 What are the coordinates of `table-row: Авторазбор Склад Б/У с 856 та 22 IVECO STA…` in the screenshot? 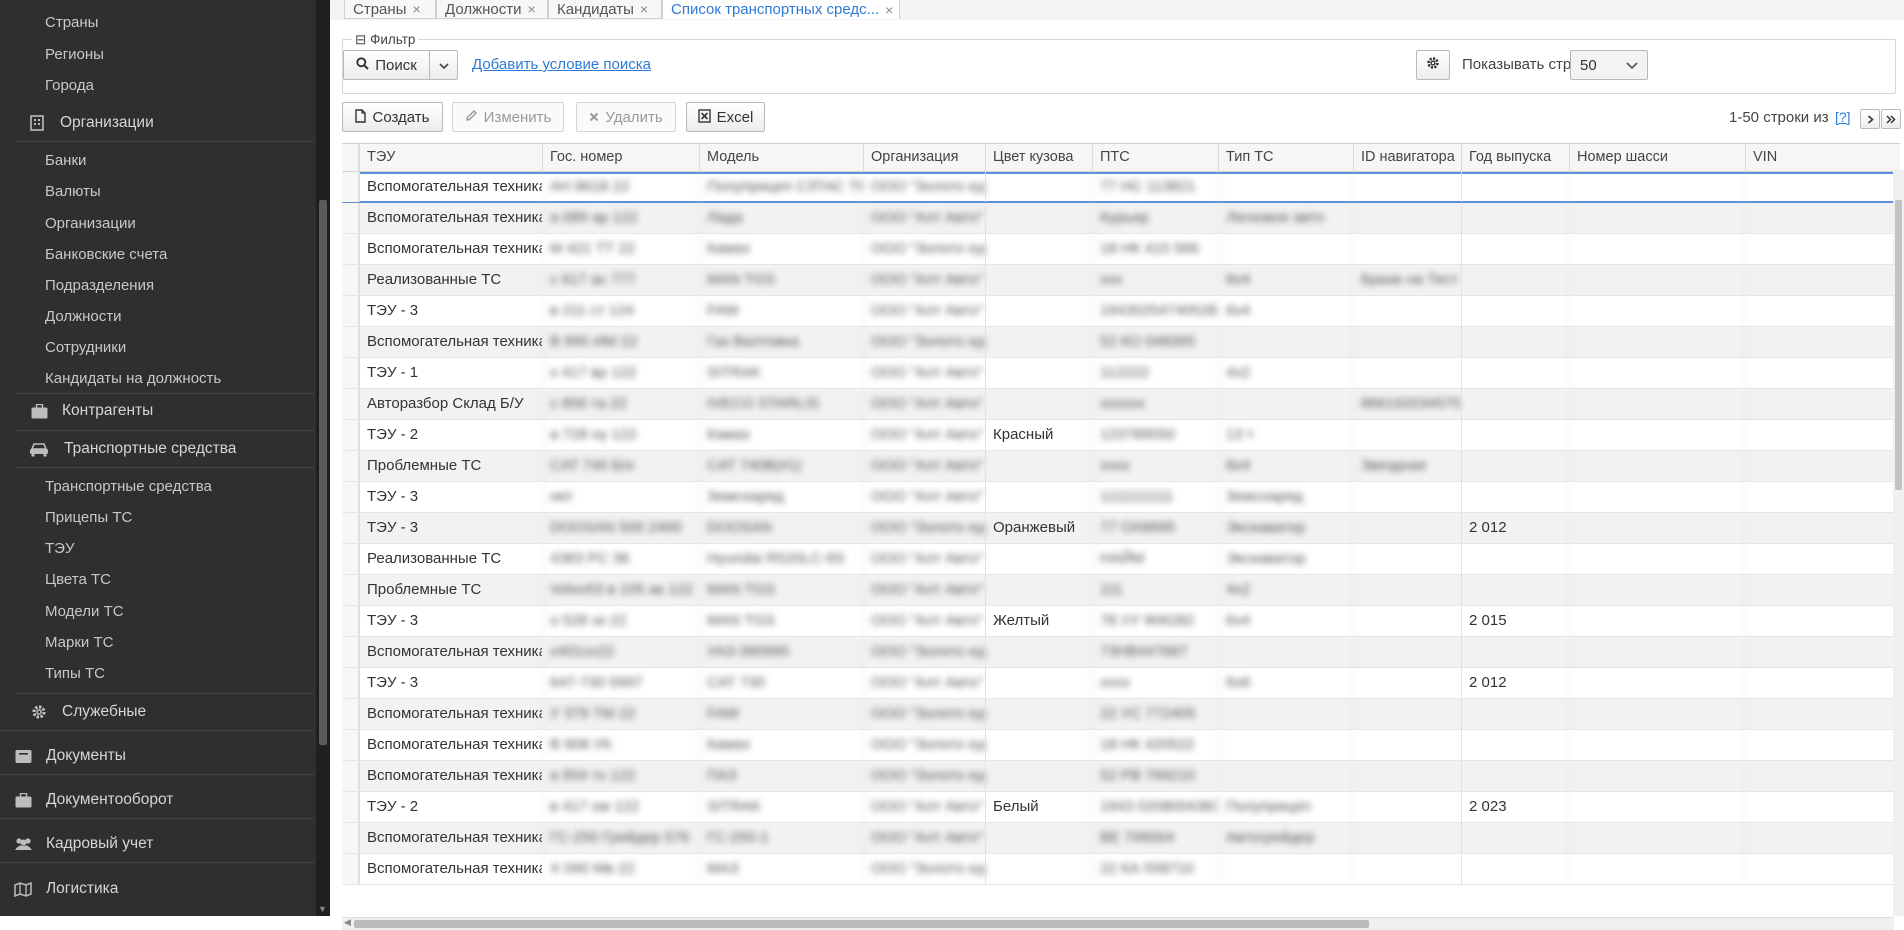 It's located at (1121, 404).